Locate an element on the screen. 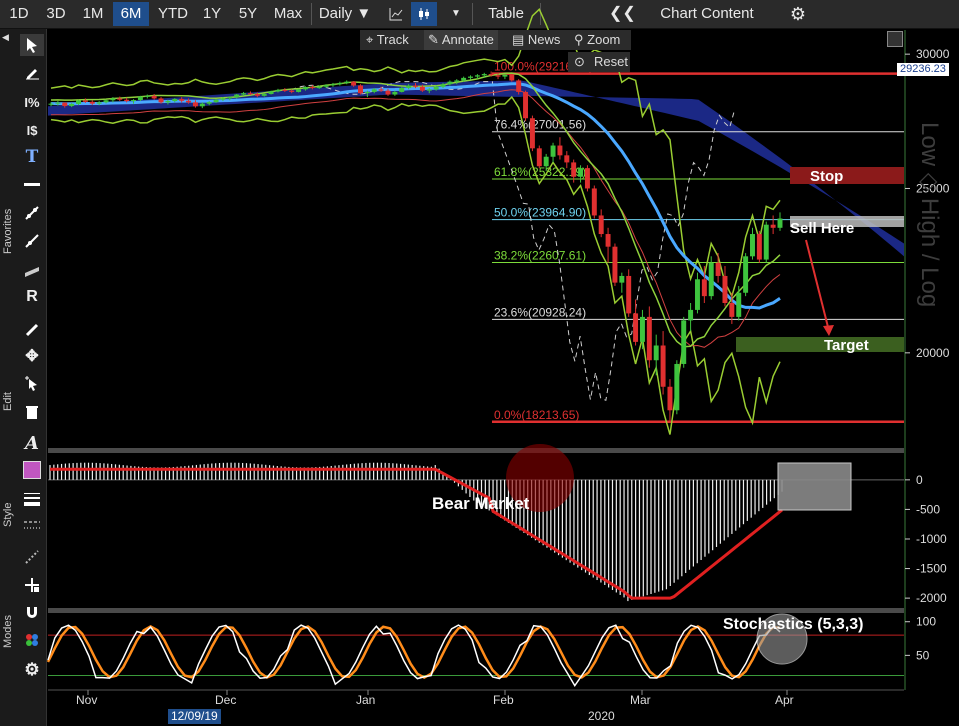  pencil-small-icon: ✎ is located at coordinates (433, 39).